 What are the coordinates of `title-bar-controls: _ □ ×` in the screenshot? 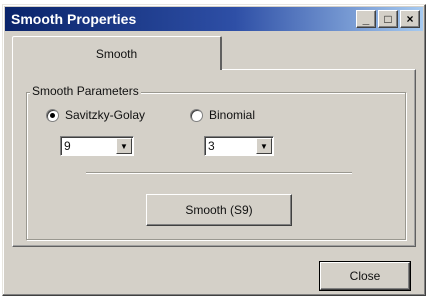 It's located at (388, 19).